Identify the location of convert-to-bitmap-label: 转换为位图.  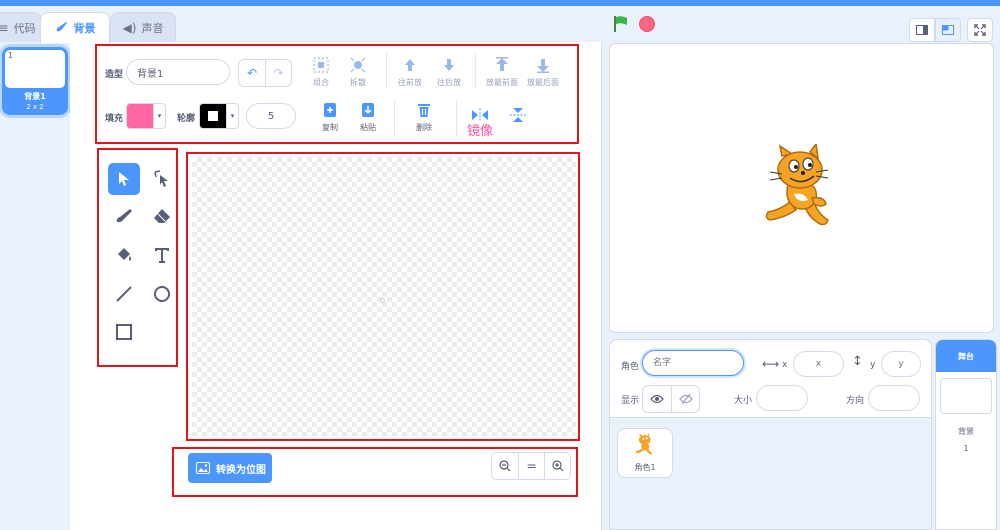
(241, 470).